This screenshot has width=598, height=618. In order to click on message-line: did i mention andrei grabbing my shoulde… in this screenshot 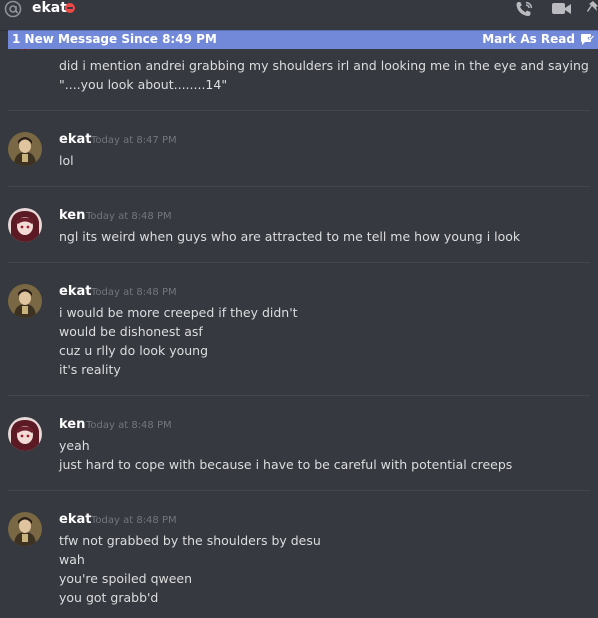, I will do `click(324, 65)`.